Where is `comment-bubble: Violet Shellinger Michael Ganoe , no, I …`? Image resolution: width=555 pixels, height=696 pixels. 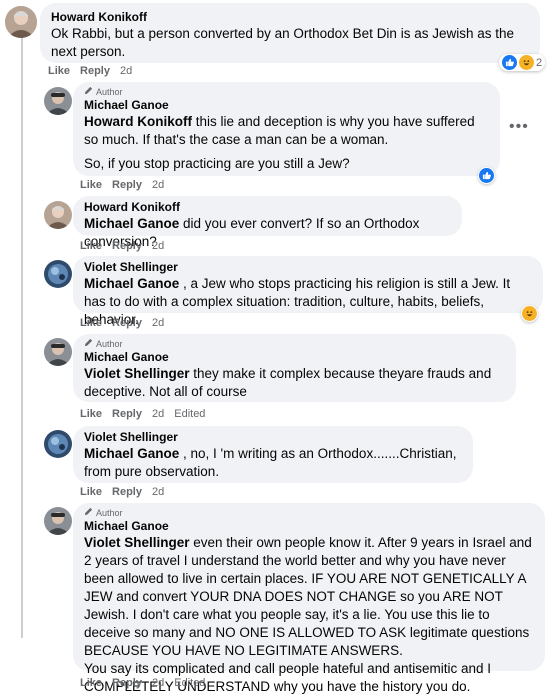 comment-bubble: Violet Shellinger Michael Ganoe , no, I … is located at coordinates (273, 454).